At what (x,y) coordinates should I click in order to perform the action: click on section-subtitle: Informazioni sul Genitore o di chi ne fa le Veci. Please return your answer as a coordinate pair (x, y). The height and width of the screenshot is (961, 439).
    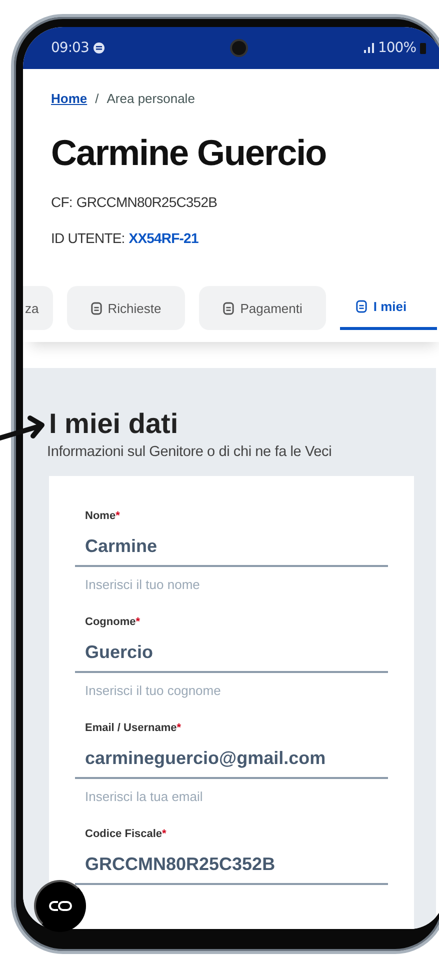
    Looking at the image, I should click on (190, 452).